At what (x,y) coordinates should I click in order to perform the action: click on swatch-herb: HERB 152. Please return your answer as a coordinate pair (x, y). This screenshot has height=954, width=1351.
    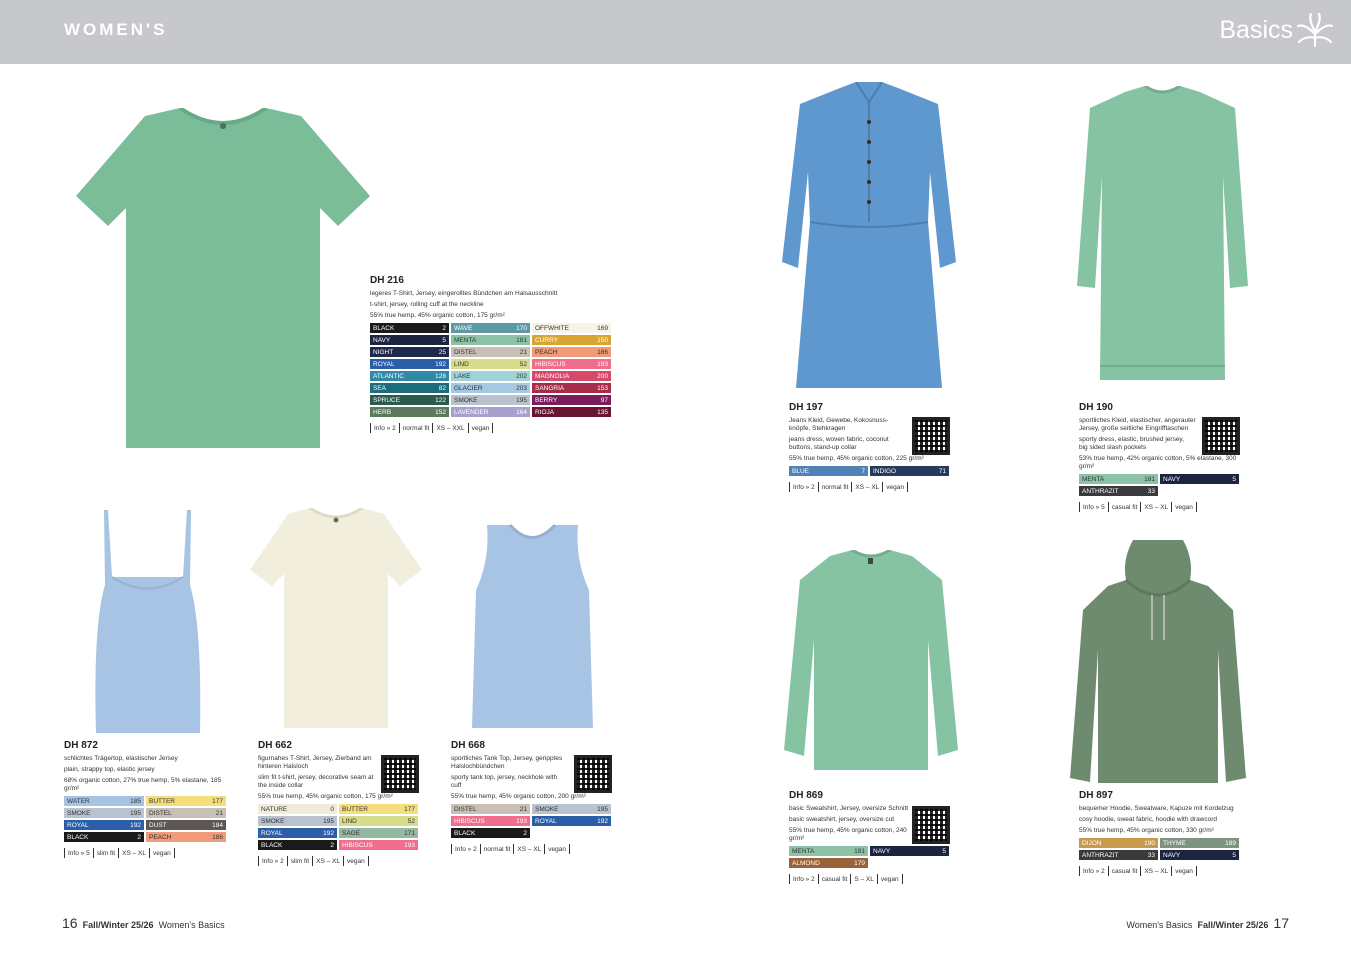
    Looking at the image, I should click on (409, 412).